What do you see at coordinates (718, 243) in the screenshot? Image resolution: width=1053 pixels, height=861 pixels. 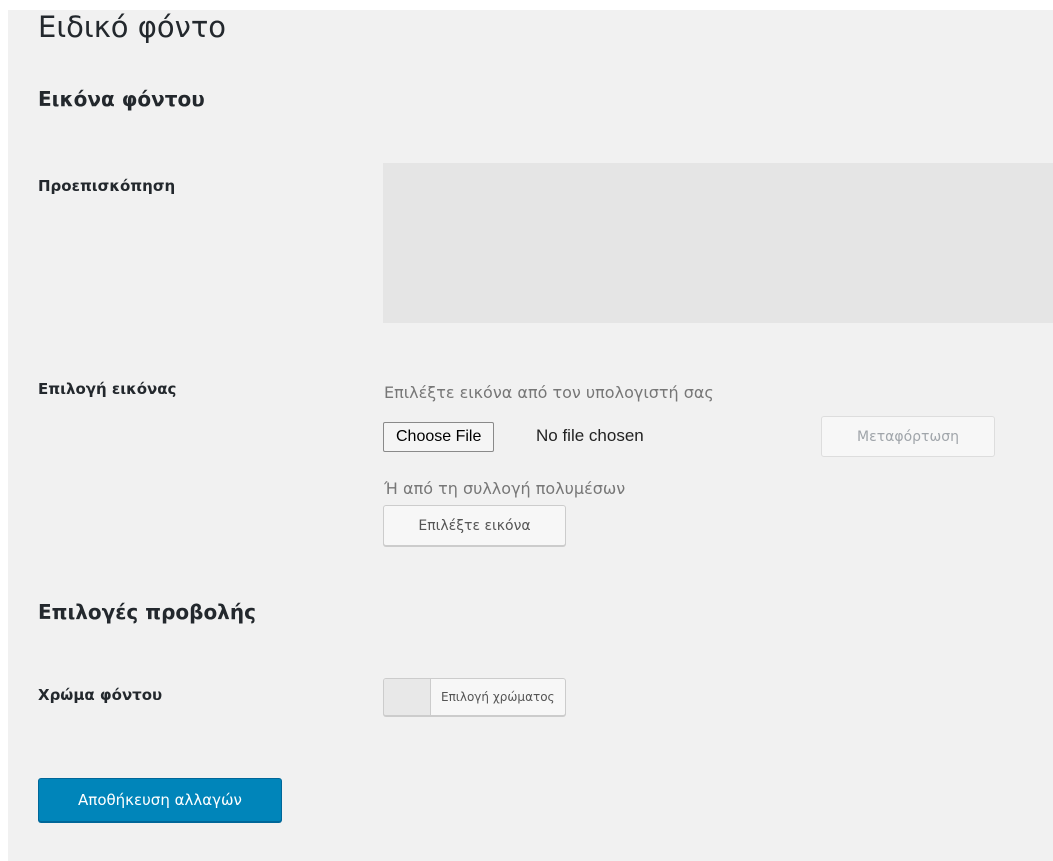 I see `background-preview` at bounding box center [718, 243].